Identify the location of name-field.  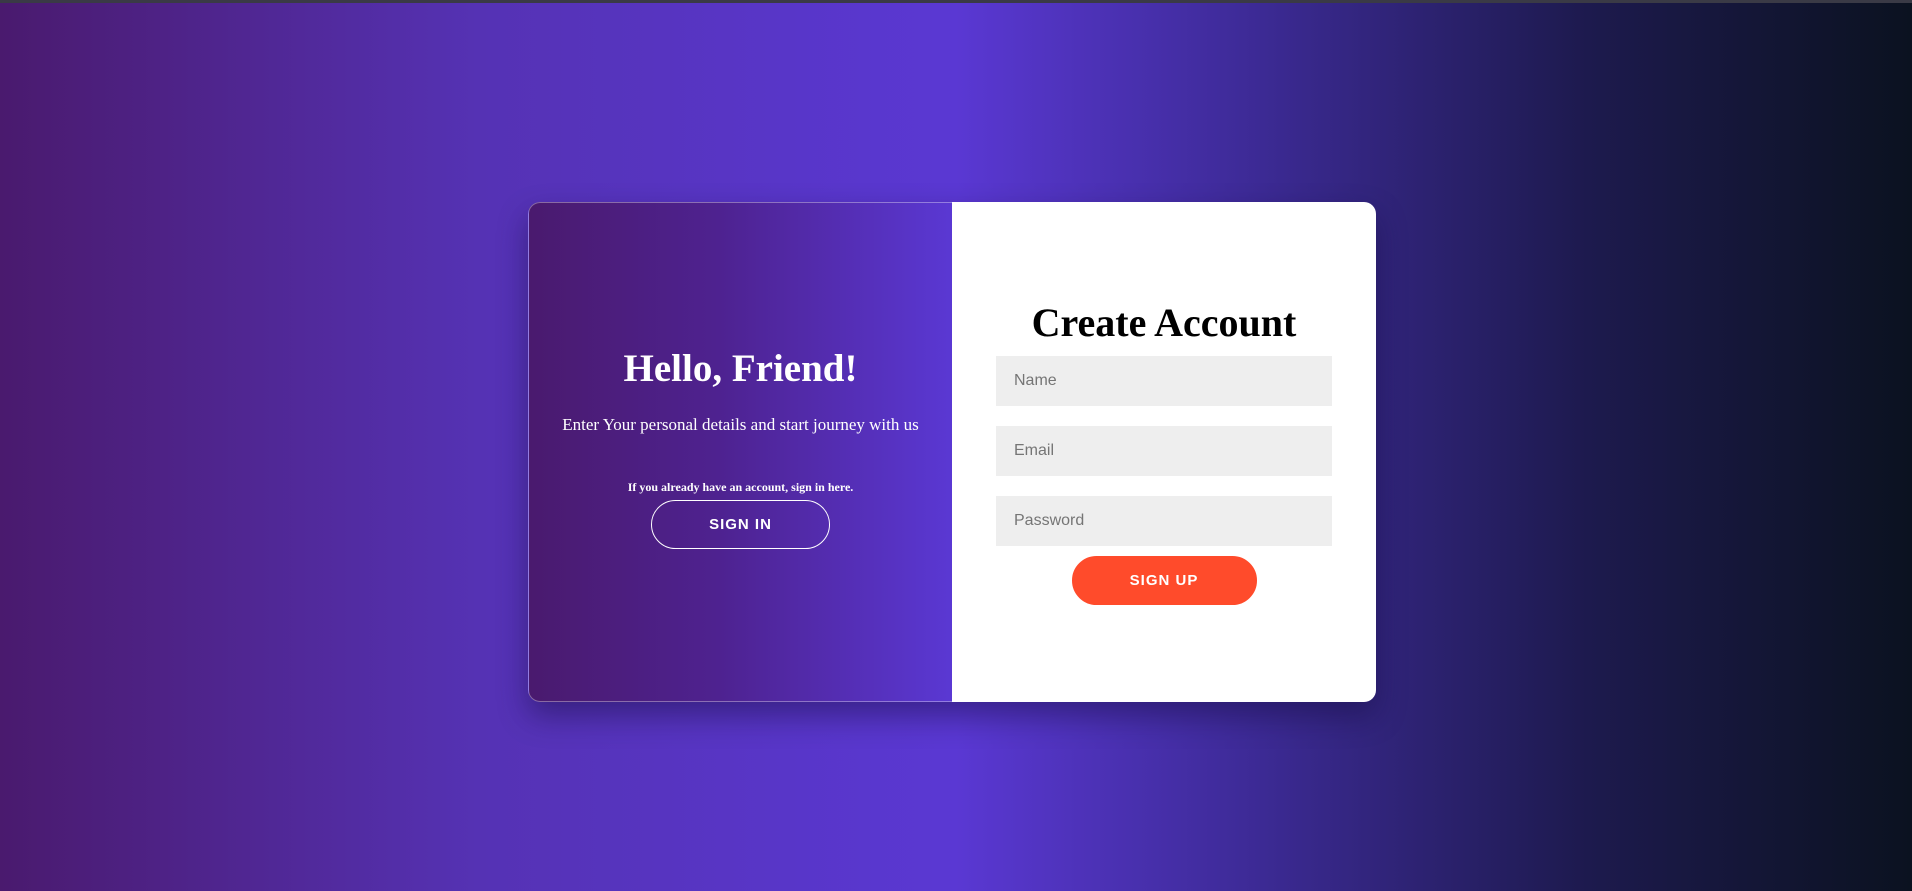
(1164, 381).